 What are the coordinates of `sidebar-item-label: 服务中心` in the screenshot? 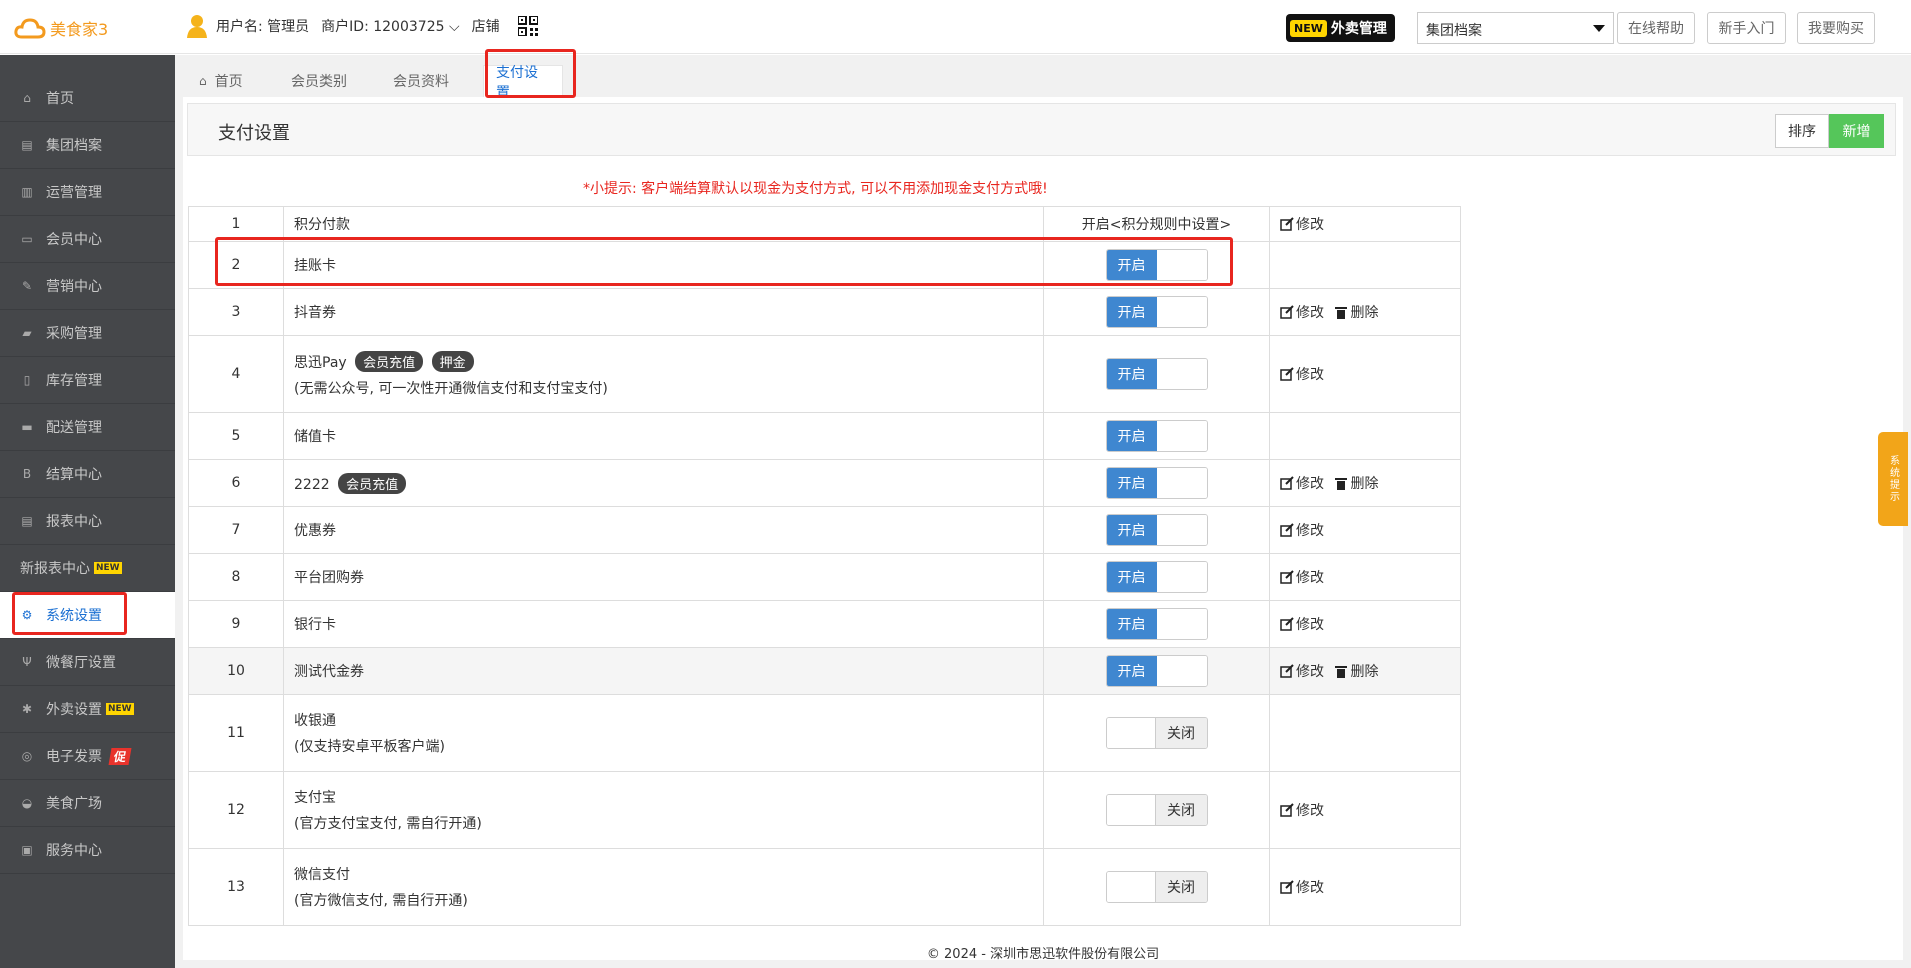 It's located at (74, 851).